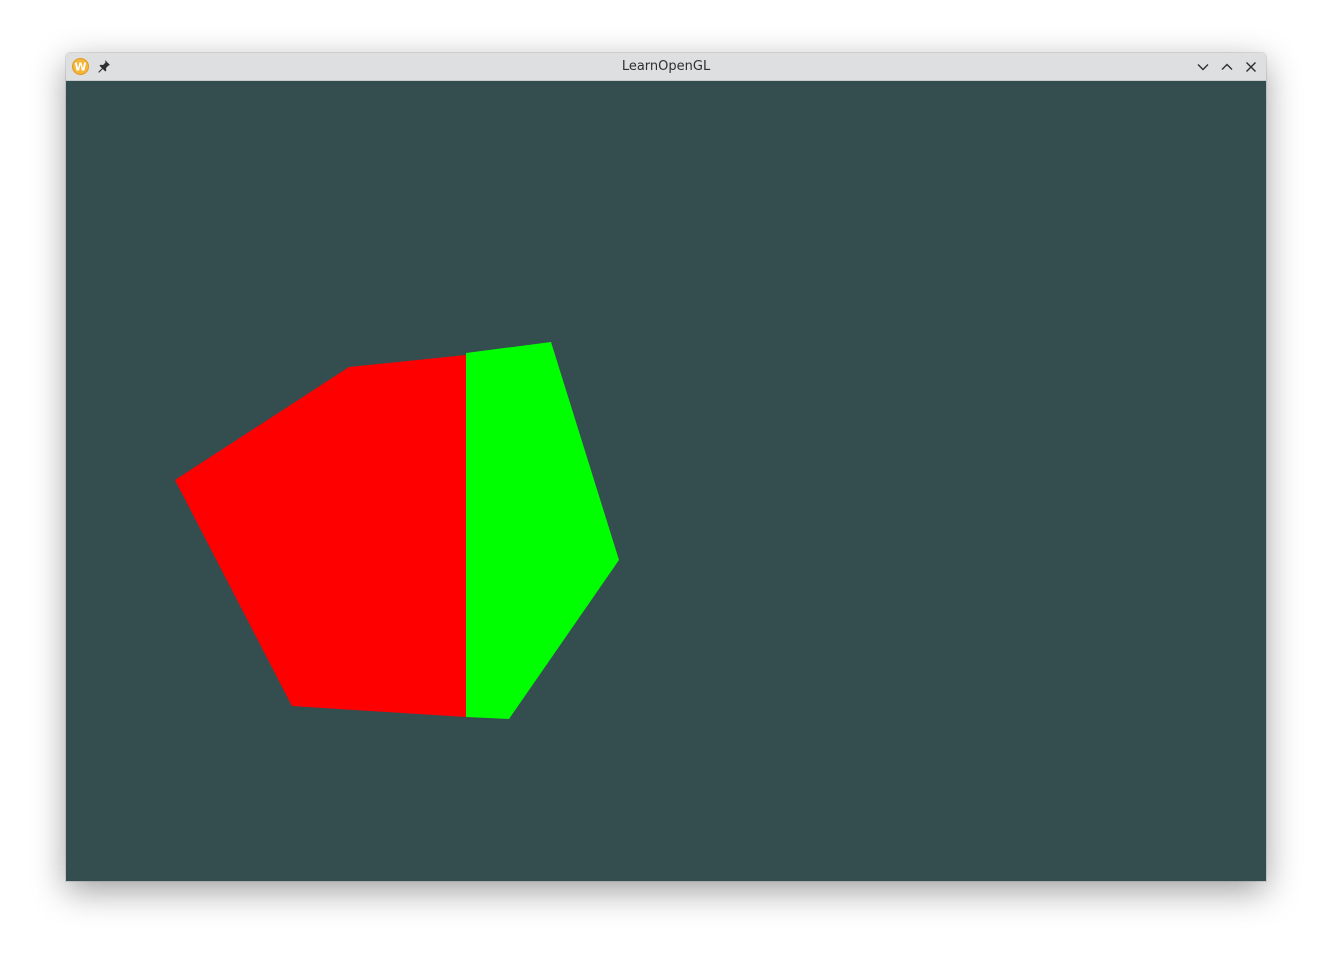  Describe the element at coordinates (1203, 67) in the screenshot. I see `minimize-icon` at that location.